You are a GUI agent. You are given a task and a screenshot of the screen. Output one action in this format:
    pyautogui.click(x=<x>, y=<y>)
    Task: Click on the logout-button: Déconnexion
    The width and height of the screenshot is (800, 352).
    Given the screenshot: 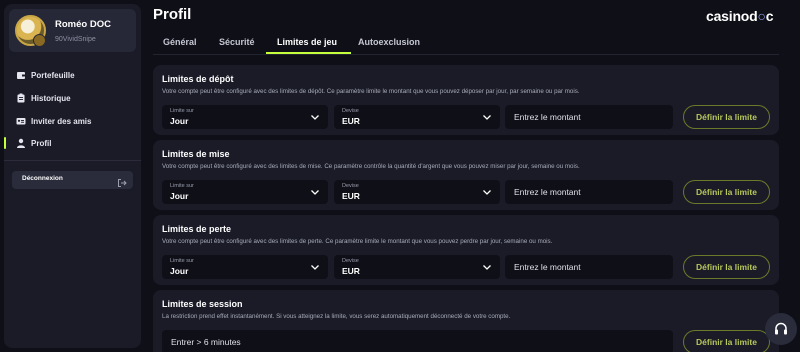 What is the action you would take?
    pyautogui.click(x=72, y=180)
    